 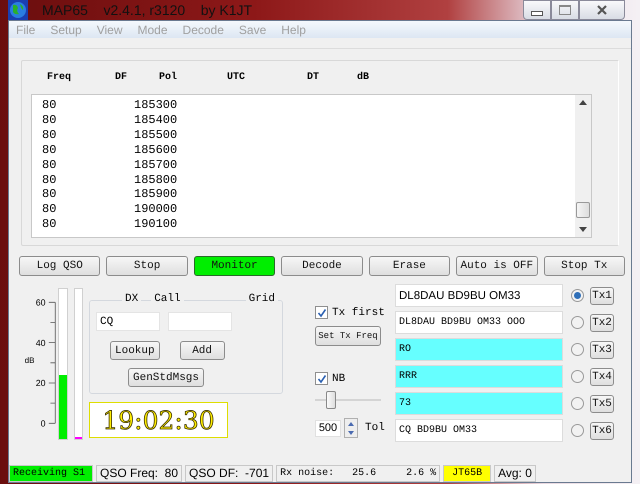 What do you see at coordinates (479, 322) in the screenshot?
I see `message-field: DL8DAU BD9BU OM33 OOO` at bounding box center [479, 322].